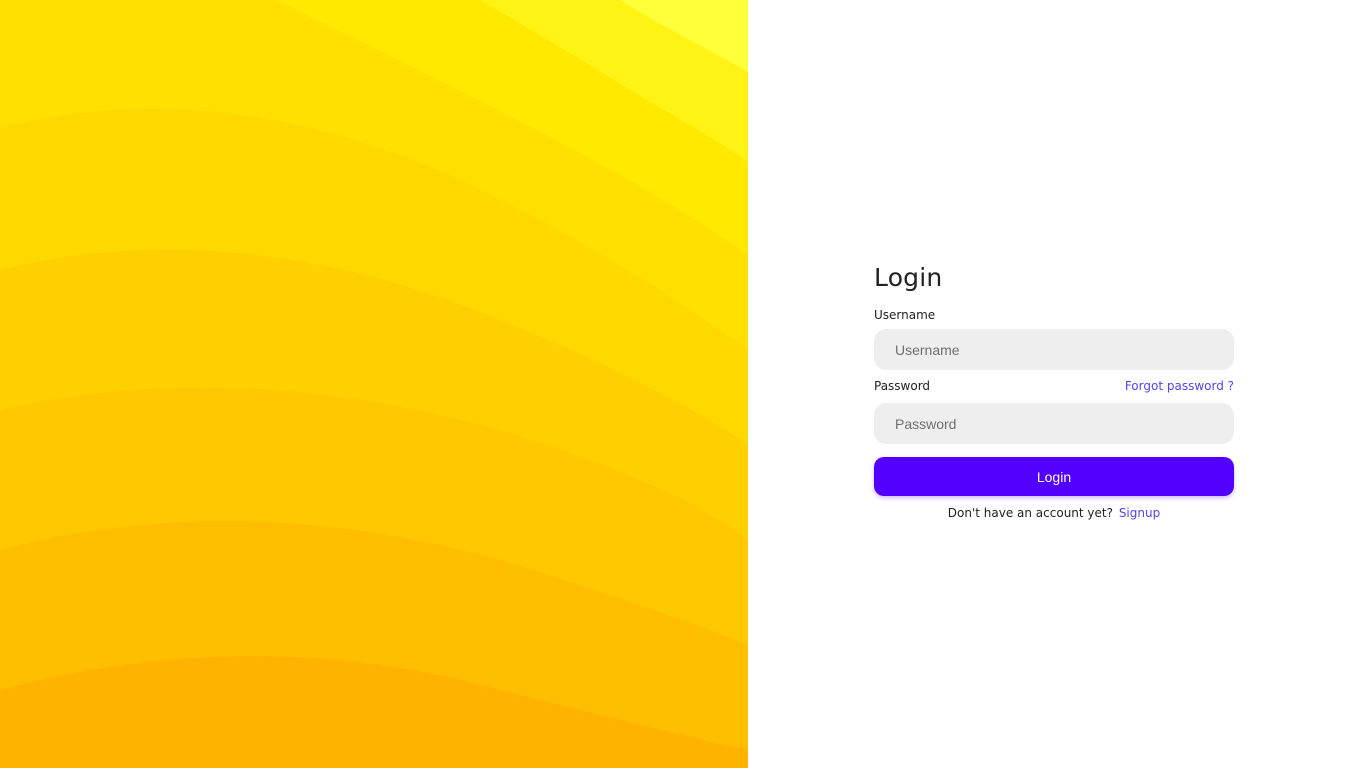 This screenshot has width=1360, height=768. I want to click on signup-row: Don't have an account yet? Signup, so click(1054, 513).